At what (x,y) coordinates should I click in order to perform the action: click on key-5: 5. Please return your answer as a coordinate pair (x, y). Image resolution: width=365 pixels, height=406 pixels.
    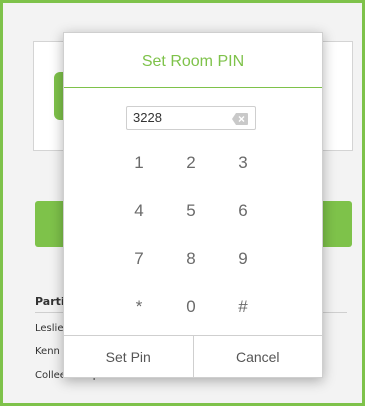
    Looking at the image, I should click on (191, 211).